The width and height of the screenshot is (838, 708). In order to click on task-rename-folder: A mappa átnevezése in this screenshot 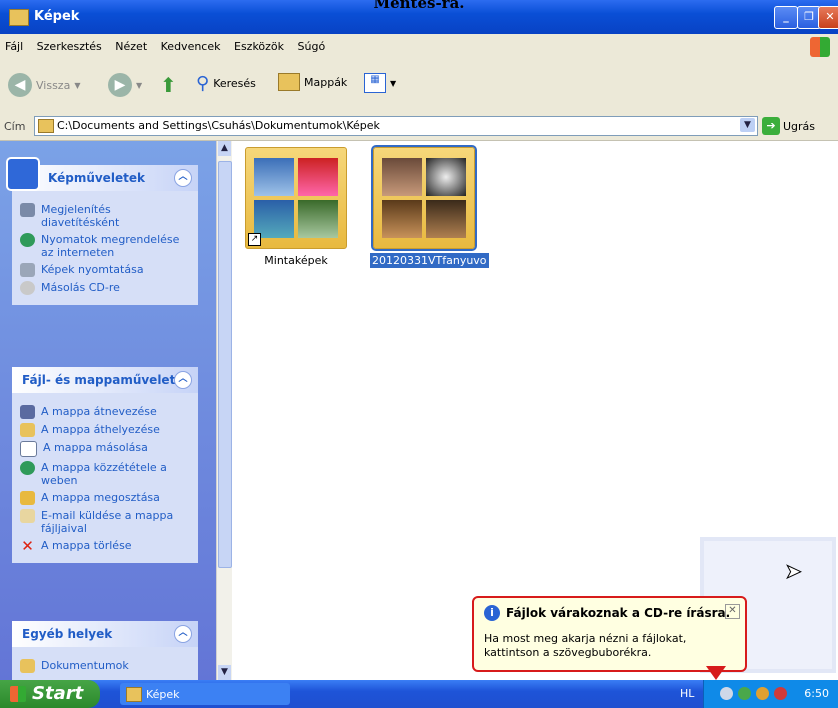, I will do `click(105, 412)`.